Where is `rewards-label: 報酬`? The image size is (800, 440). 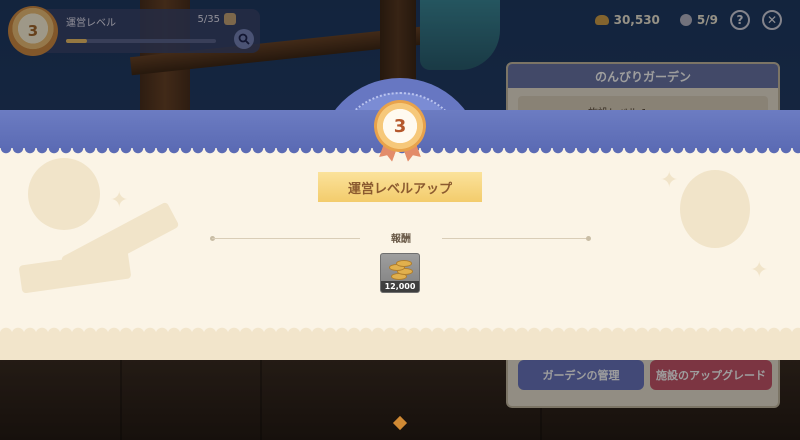 rewards-label: 報酬 is located at coordinates (401, 239).